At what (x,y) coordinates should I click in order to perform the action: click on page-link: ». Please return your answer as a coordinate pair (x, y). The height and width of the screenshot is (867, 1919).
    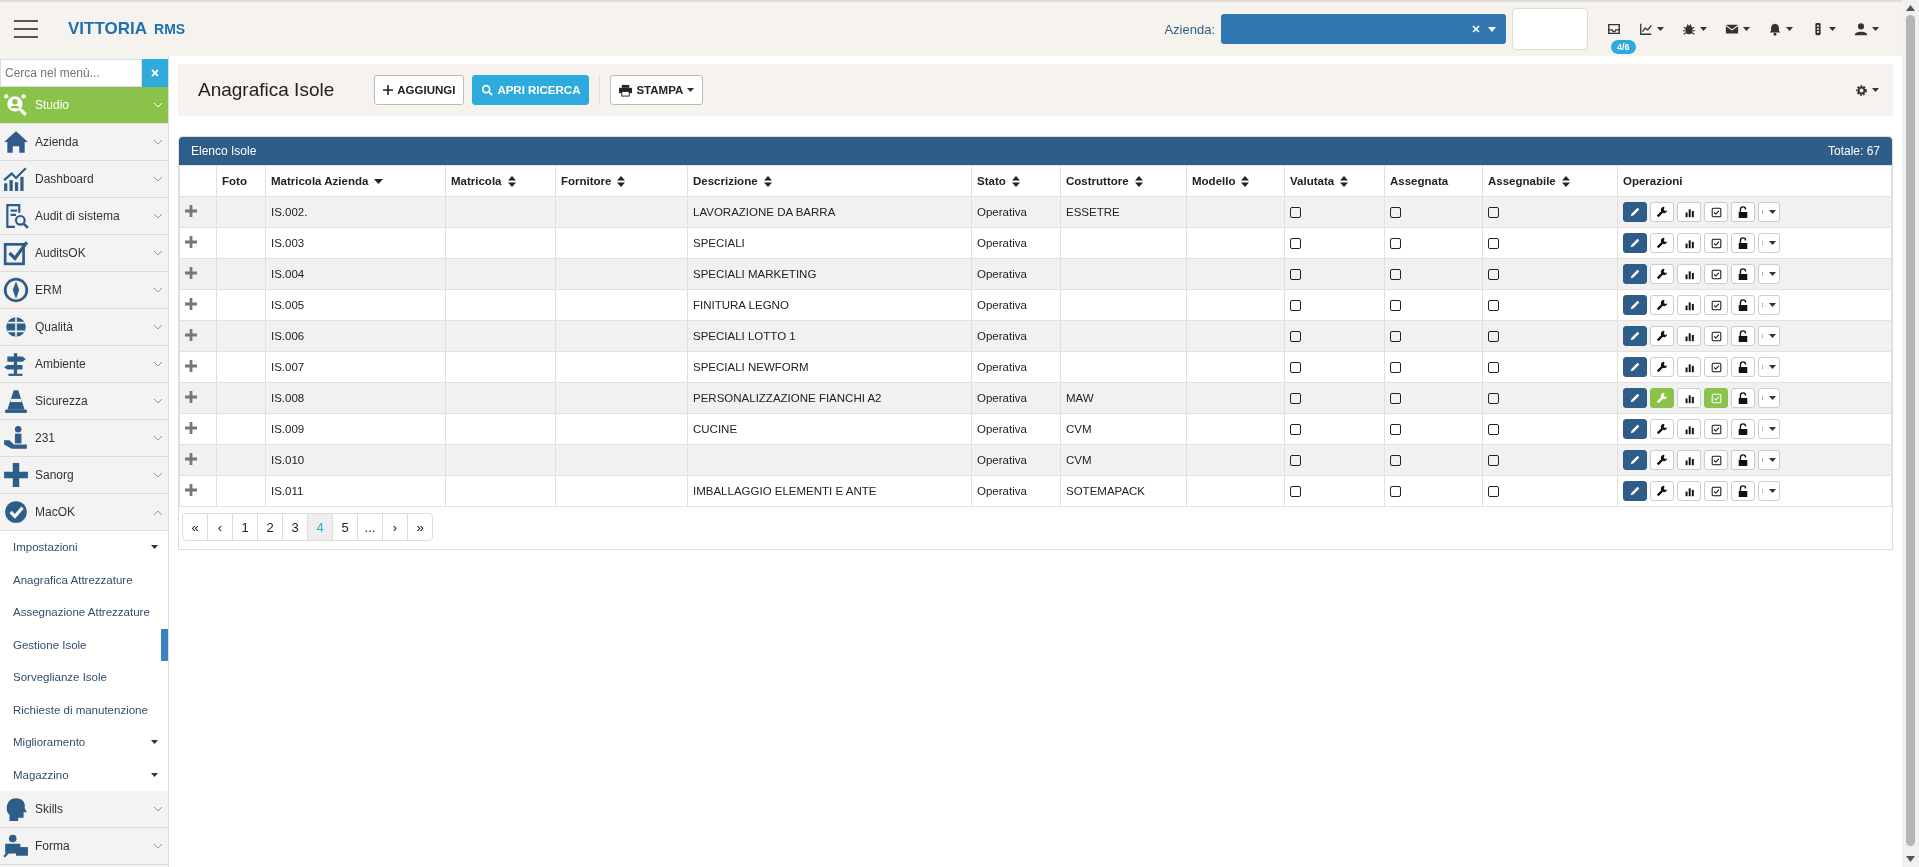
    Looking at the image, I should click on (420, 527).